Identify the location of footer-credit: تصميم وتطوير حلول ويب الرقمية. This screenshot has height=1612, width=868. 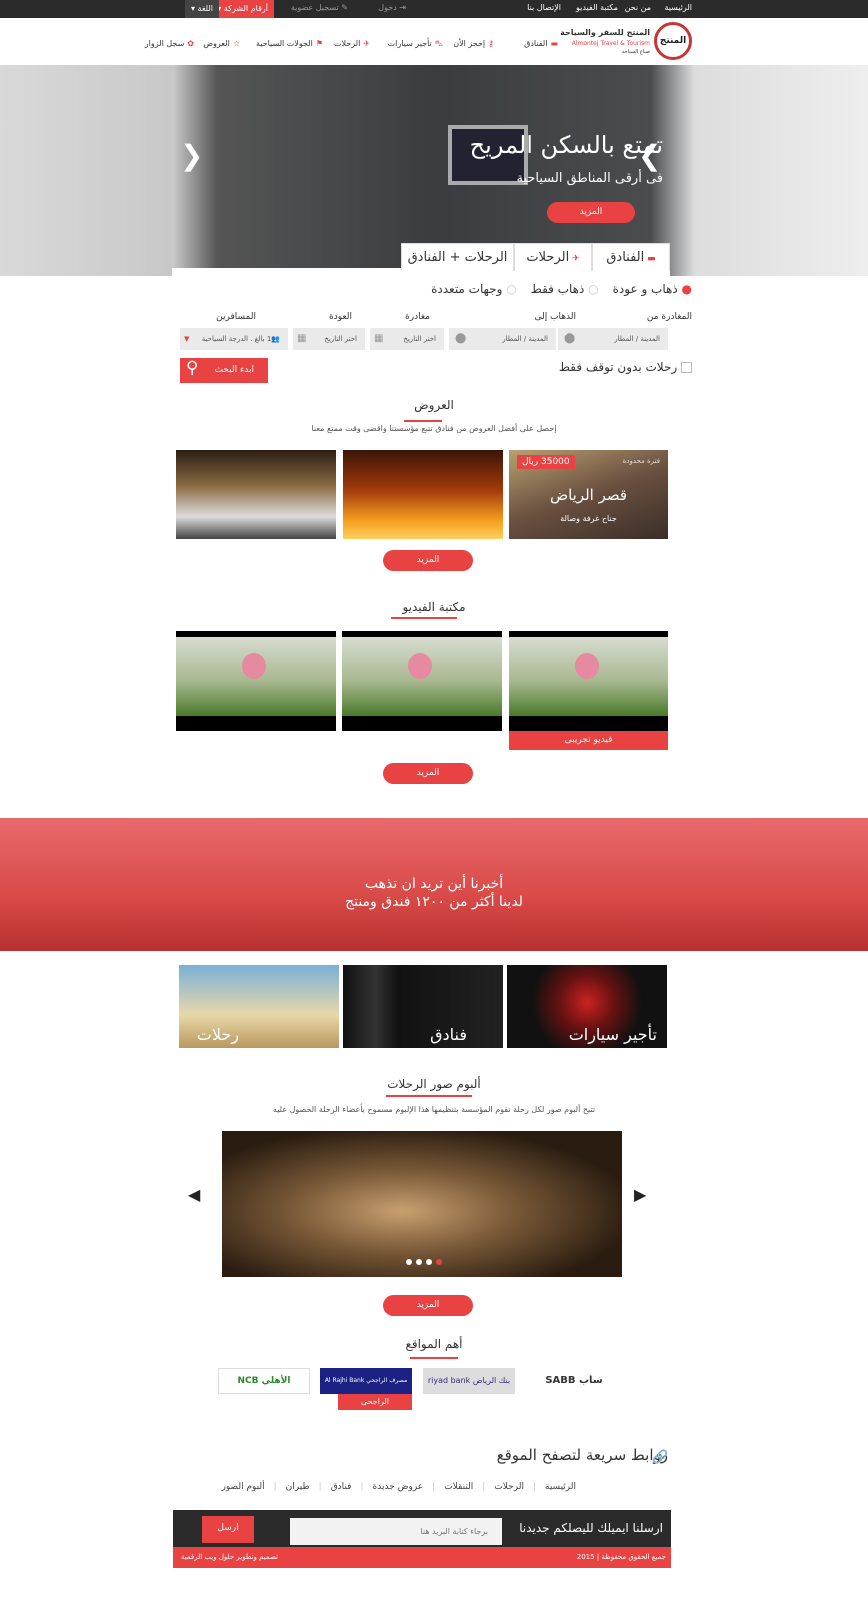
(229, 1557).